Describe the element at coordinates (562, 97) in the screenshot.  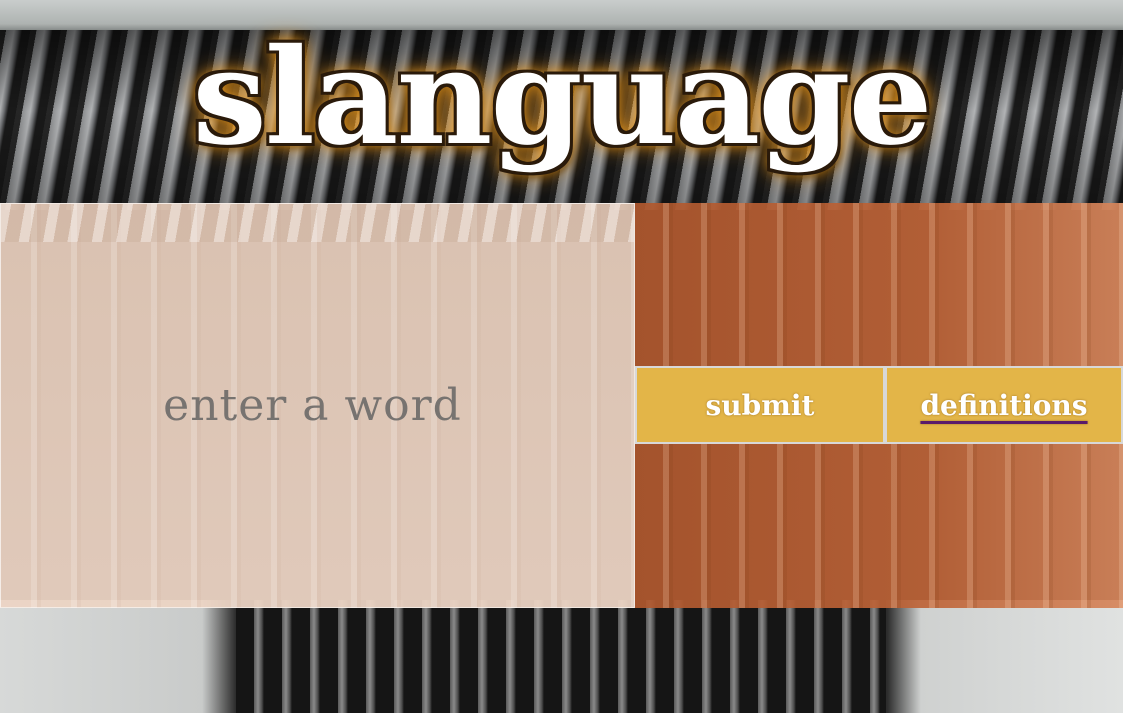
I see `site-logo-title: slanguage` at that location.